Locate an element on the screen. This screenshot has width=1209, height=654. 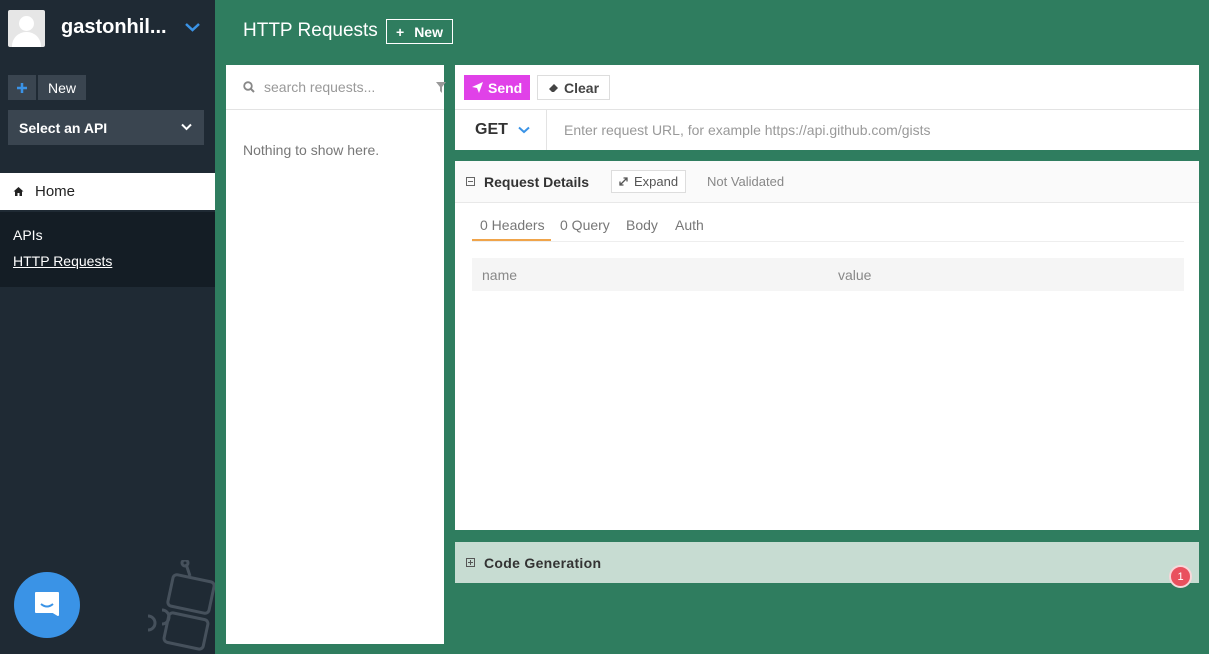
new-request-label: New is located at coordinates (428, 31).